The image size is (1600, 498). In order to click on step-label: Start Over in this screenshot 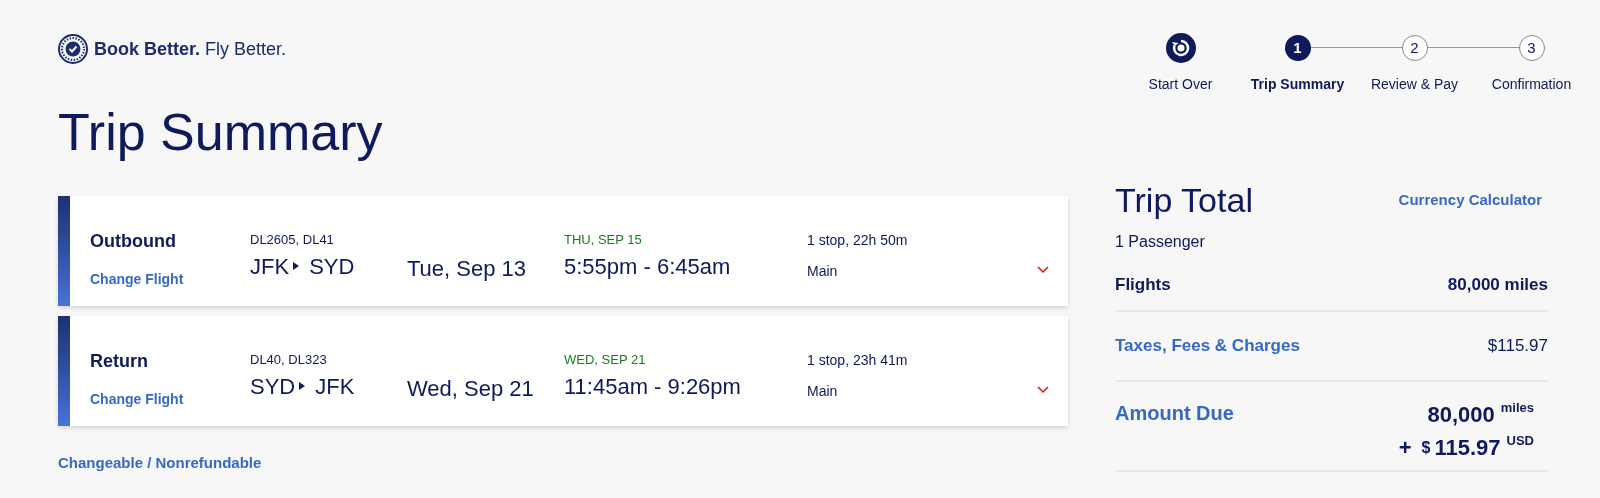, I will do `click(1180, 84)`.